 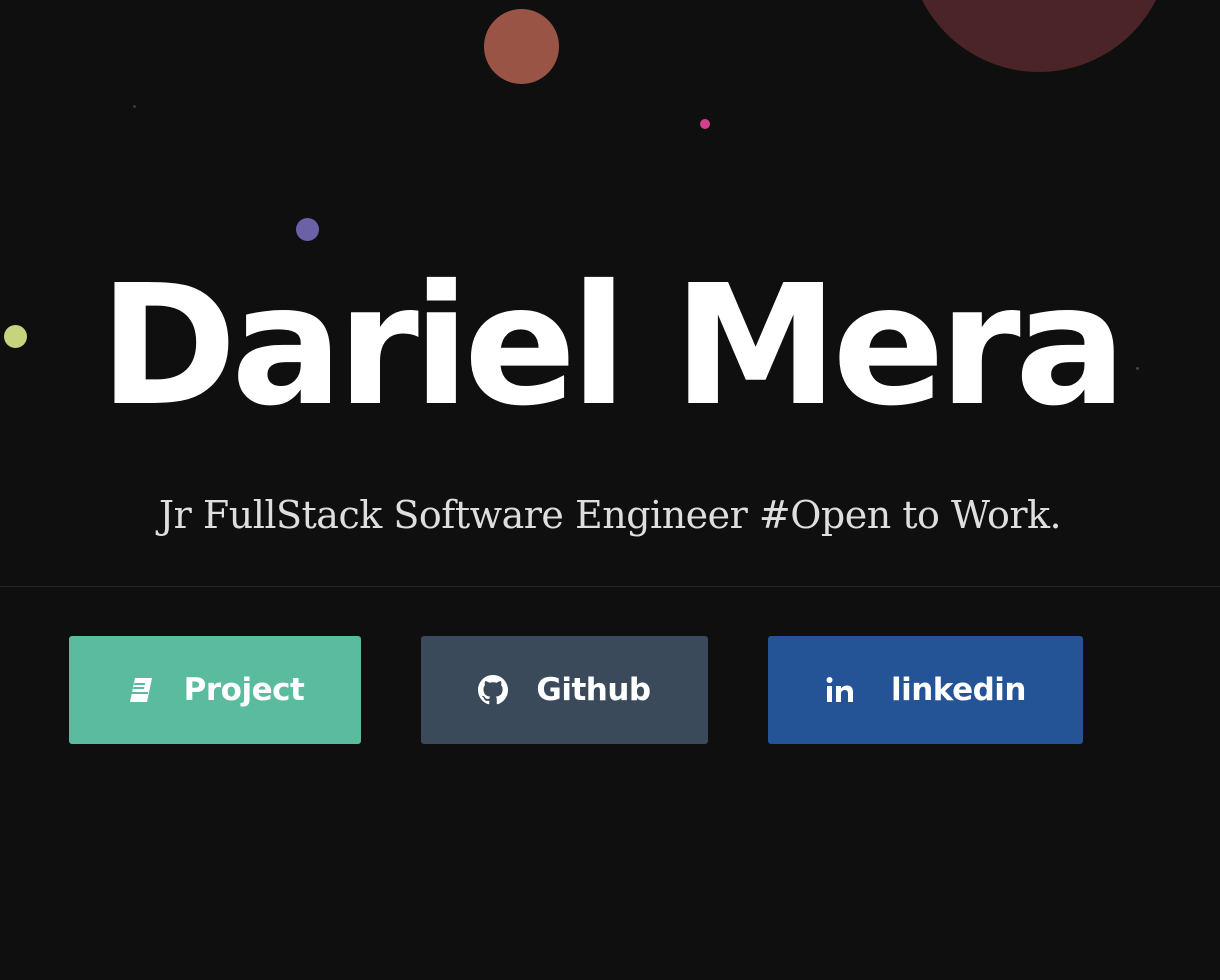 What do you see at coordinates (593, 690) in the screenshot?
I see `github-button-label: Github` at bounding box center [593, 690].